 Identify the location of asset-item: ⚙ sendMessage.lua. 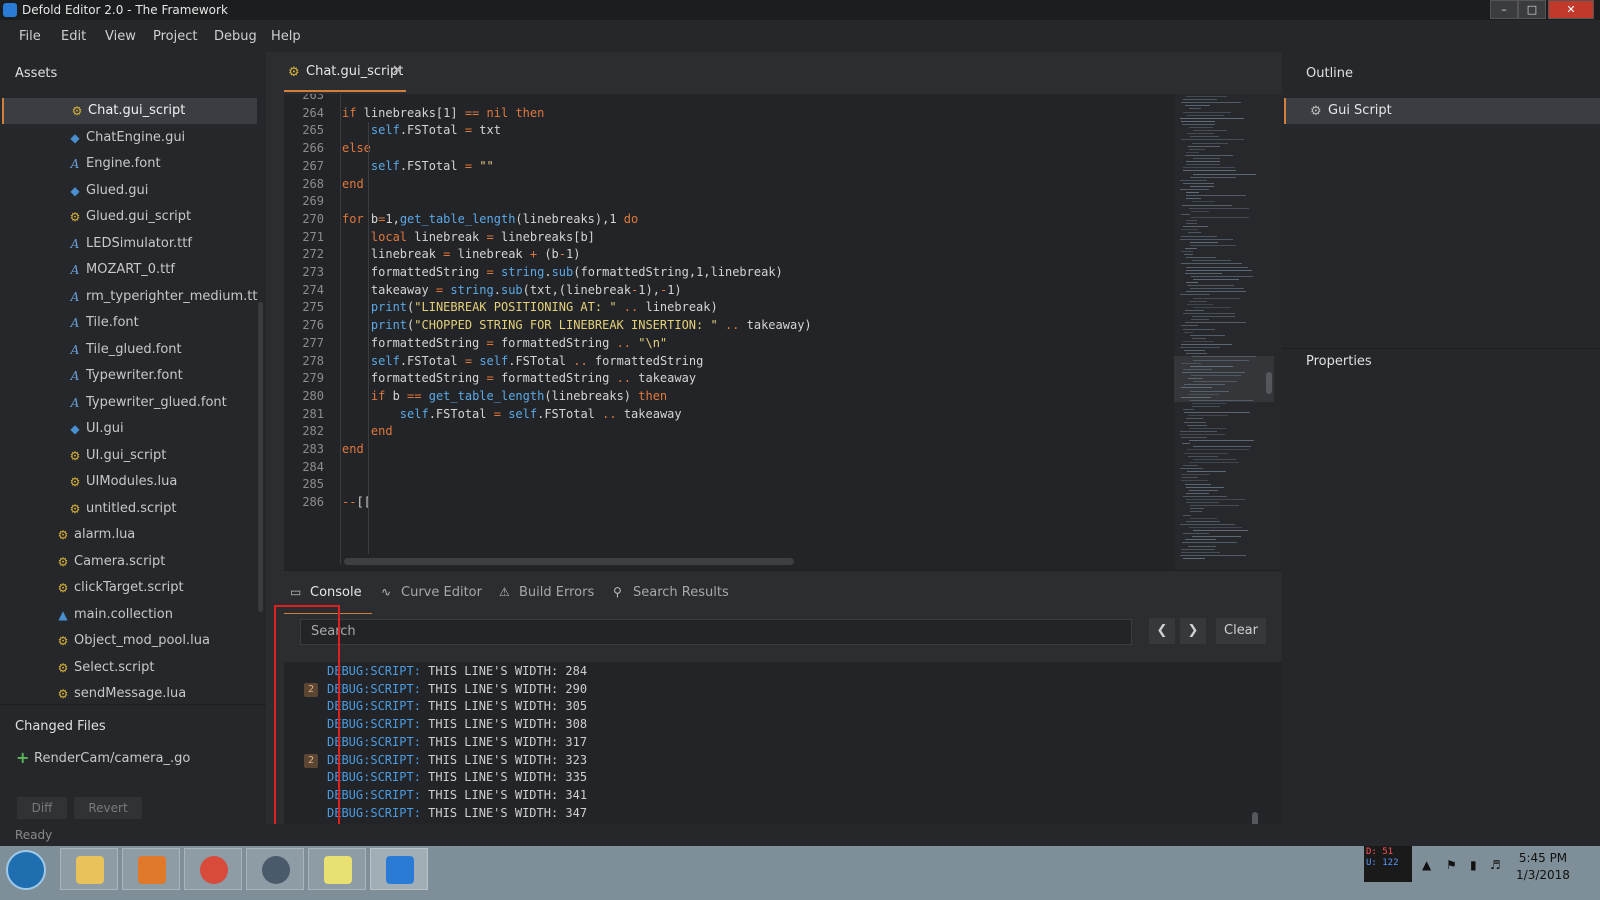
(129, 692).